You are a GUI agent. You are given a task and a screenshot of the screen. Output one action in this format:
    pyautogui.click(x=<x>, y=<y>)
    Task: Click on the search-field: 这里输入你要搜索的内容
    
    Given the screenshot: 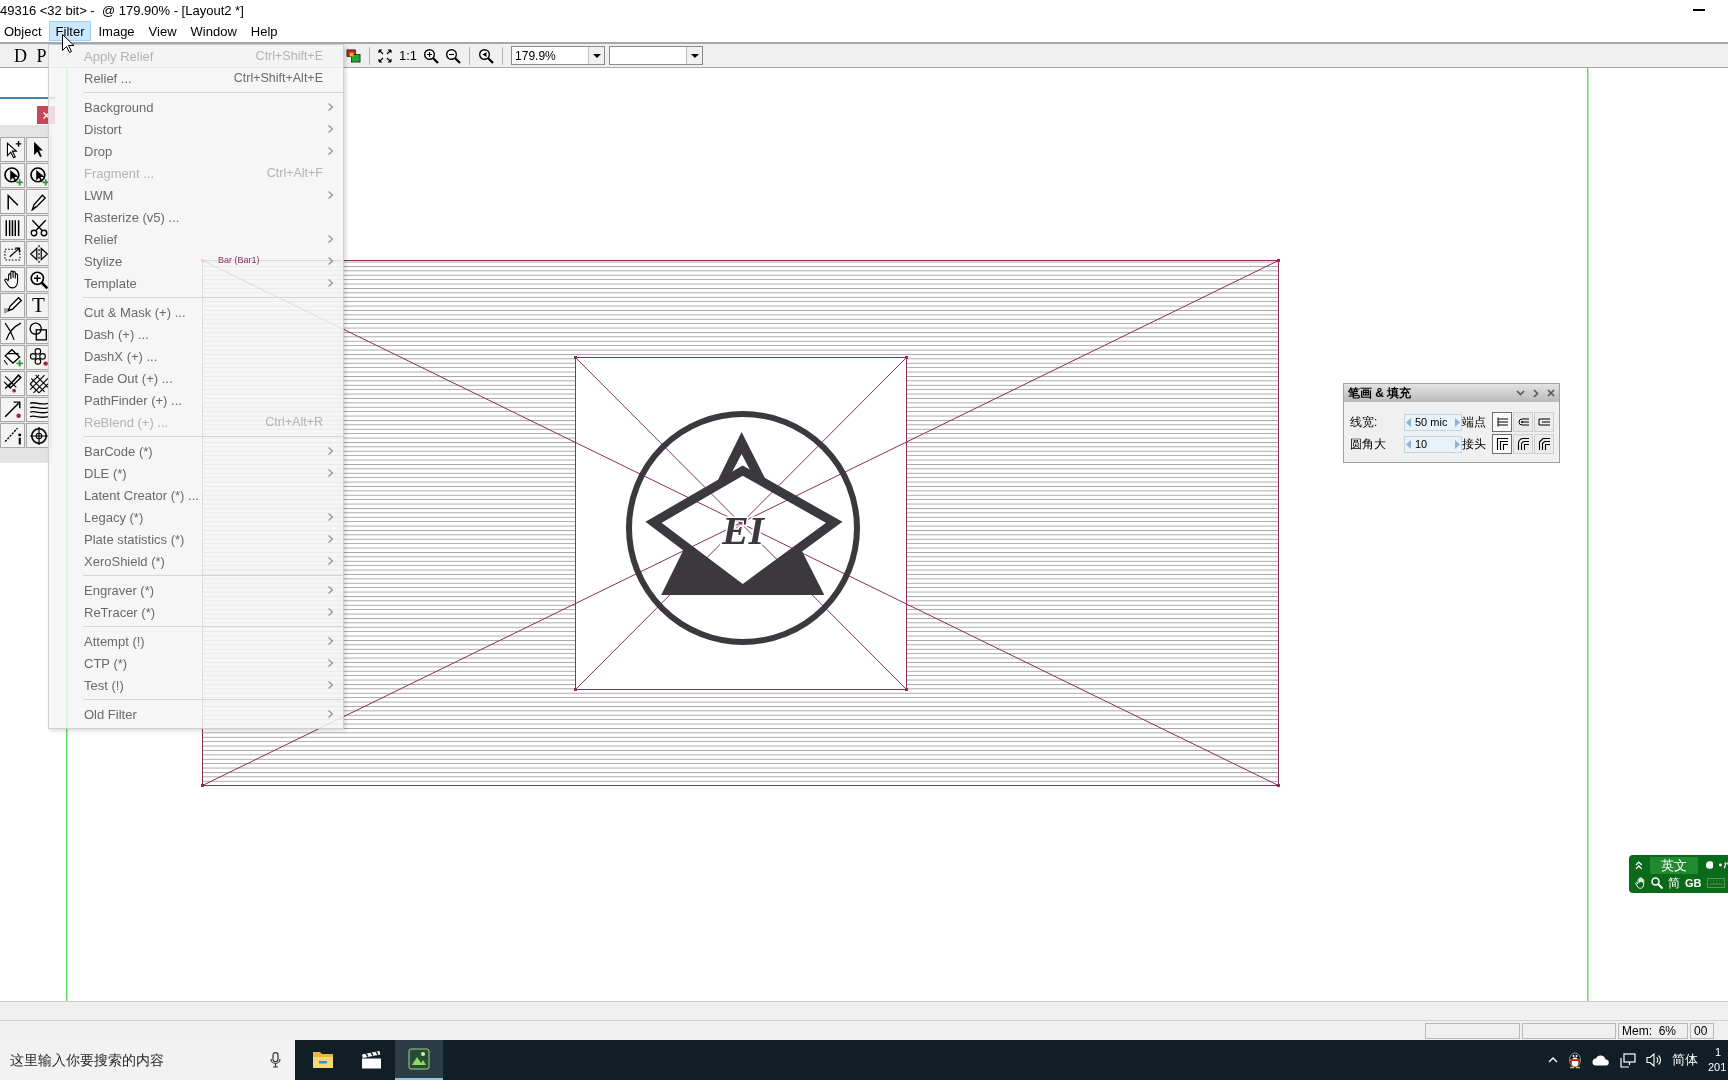 What is the action you would take?
    pyautogui.click(x=147, y=1060)
    